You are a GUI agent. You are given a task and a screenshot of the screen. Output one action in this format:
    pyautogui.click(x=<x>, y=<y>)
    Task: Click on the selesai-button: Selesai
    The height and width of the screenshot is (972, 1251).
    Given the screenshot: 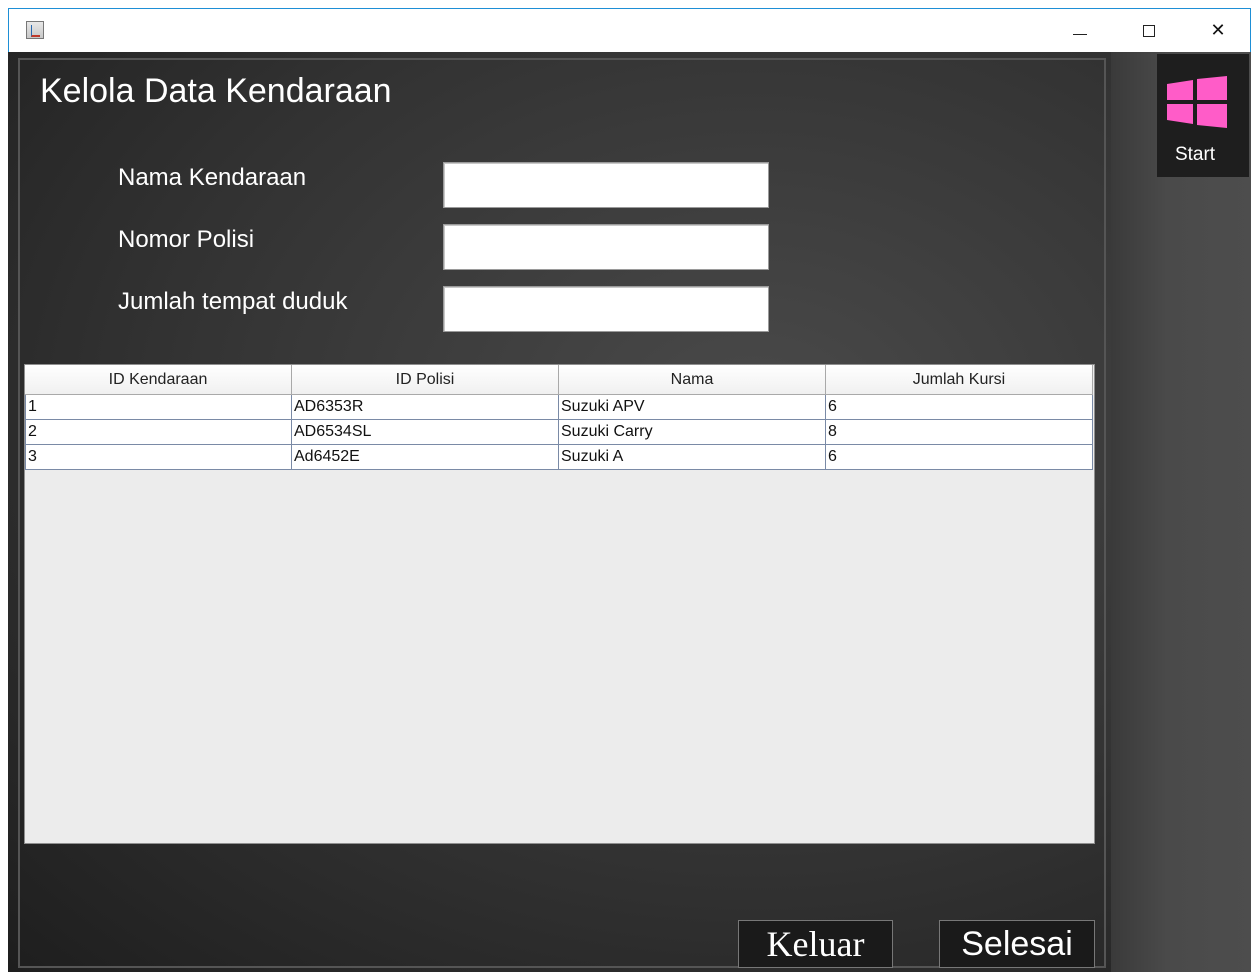 What is the action you would take?
    pyautogui.click(x=1017, y=944)
    